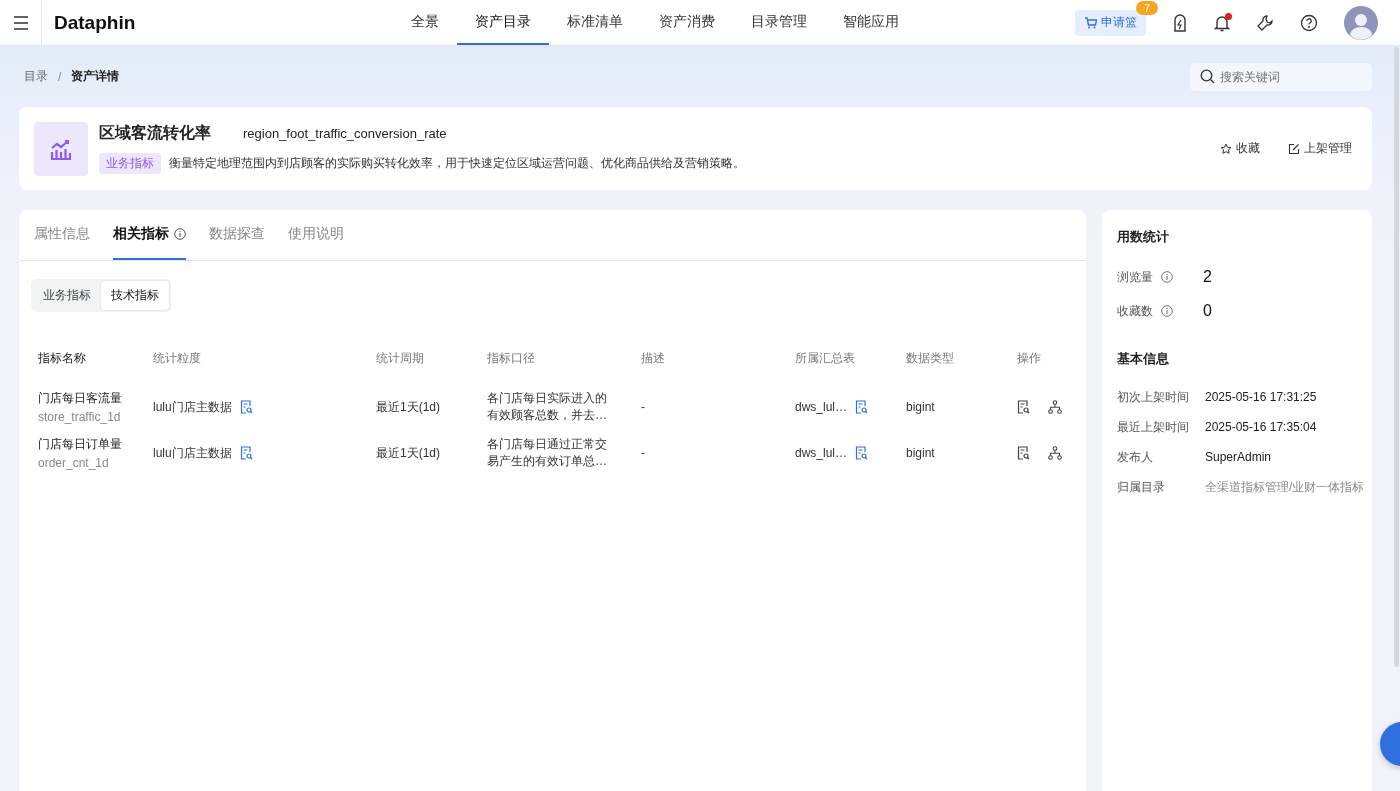  I want to click on help-icon, so click(1309, 22).